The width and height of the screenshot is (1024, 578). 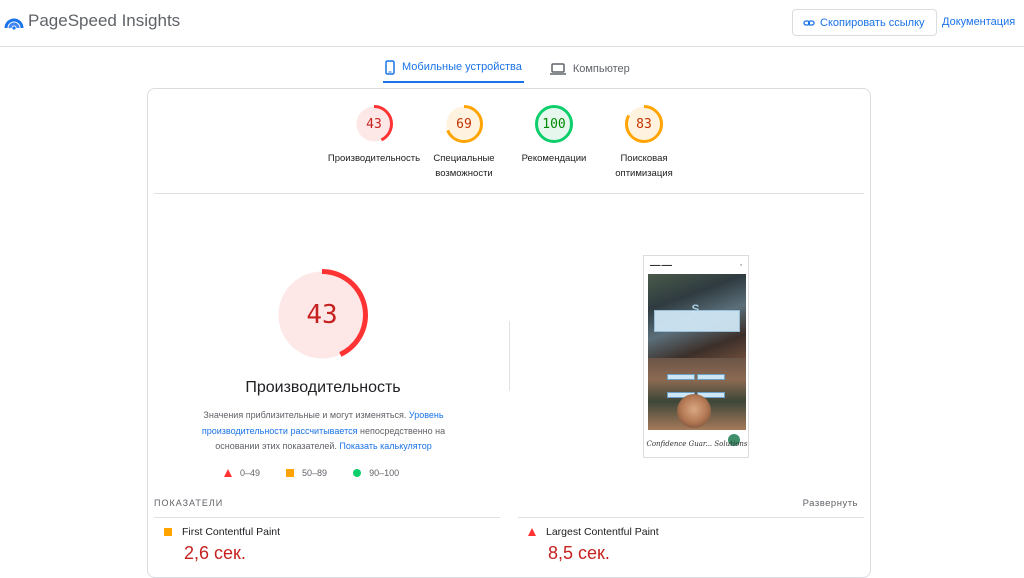 I want to click on pagespeed-logo-icon, so click(x=14, y=22).